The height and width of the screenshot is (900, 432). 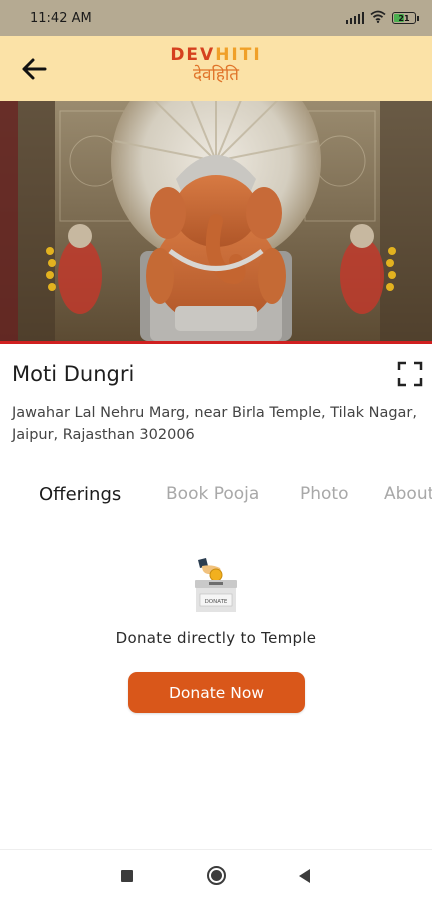 I want to click on home-icon, so click(x=216, y=875).